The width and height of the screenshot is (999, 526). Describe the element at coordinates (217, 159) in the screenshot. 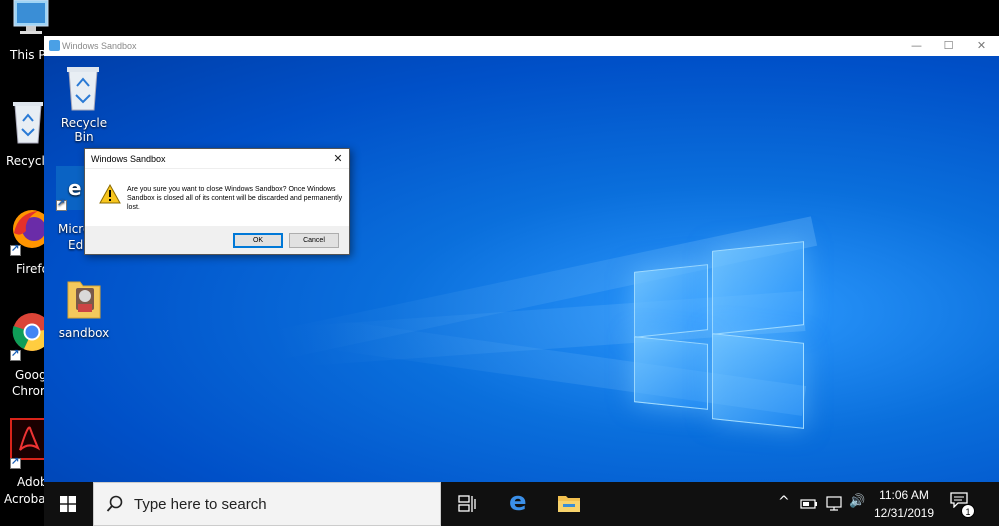

I see `dialog-titlebar: Windows Sandbox ✕` at that location.